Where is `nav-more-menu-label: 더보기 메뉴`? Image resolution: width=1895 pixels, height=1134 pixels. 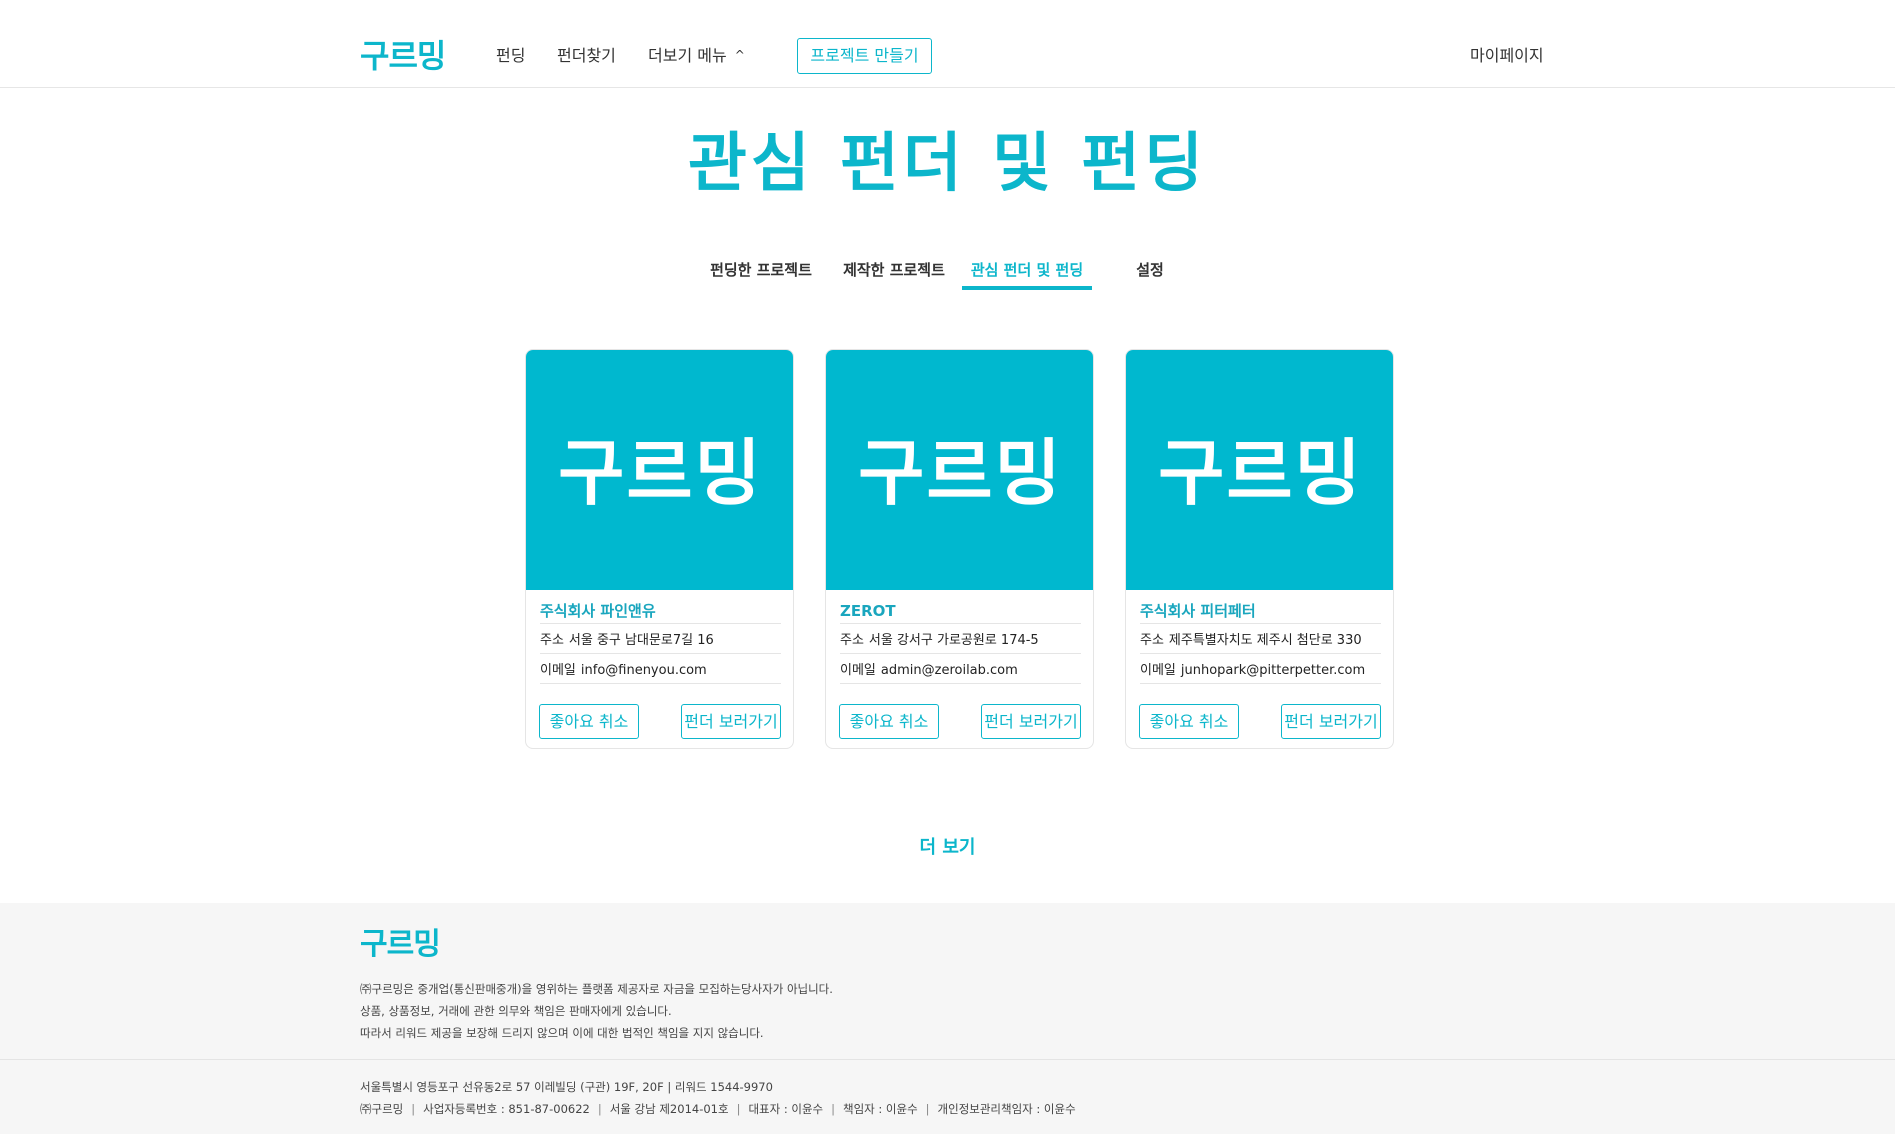 nav-more-menu-label: 더보기 메뉴 is located at coordinates (687, 55).